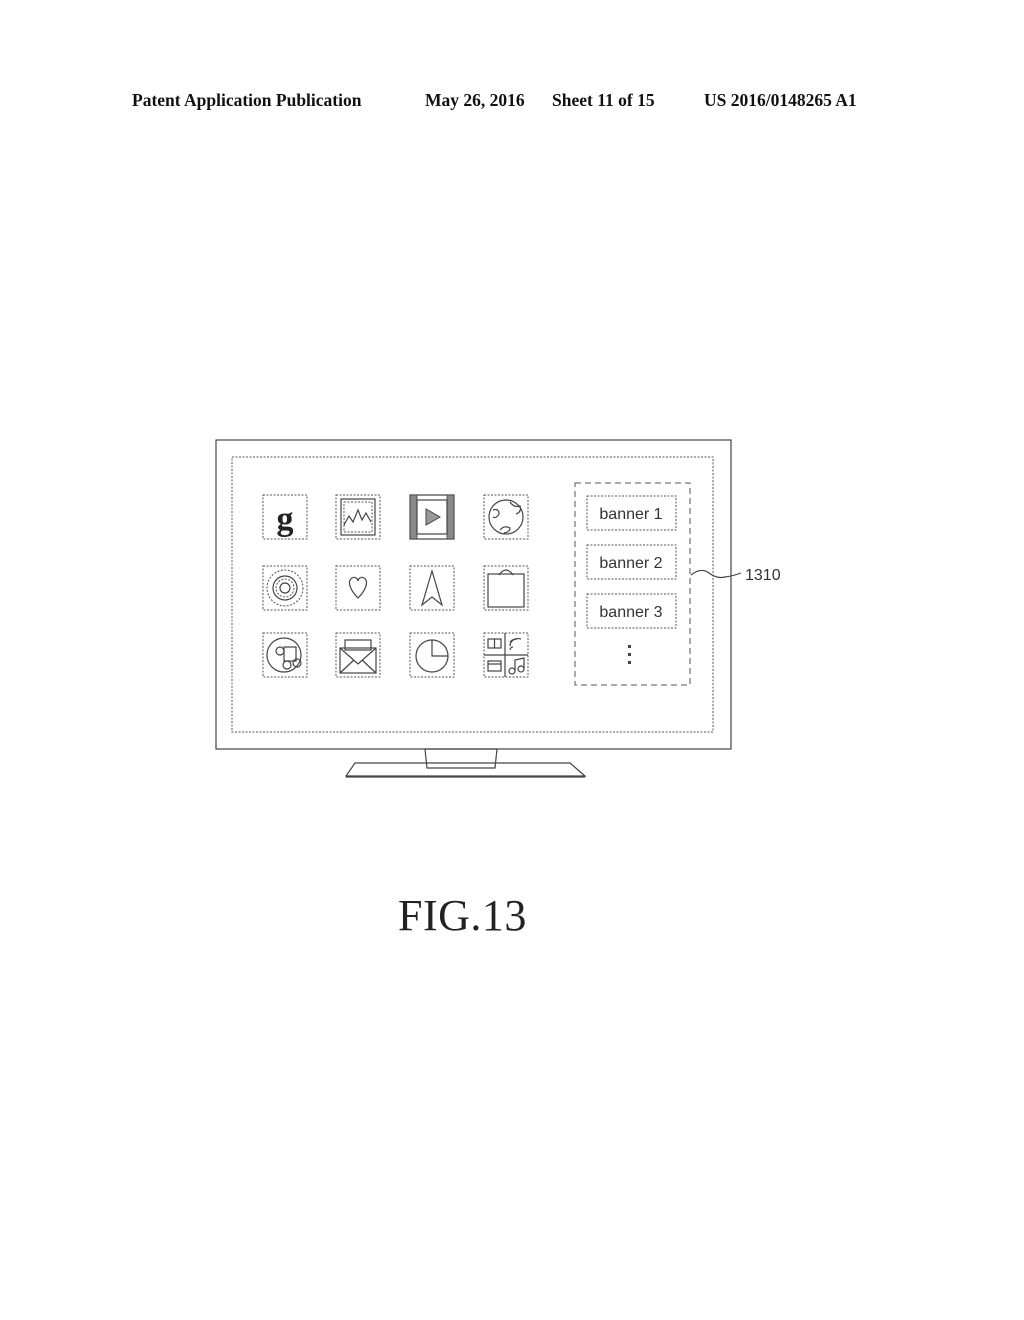 This screenshot has width=1024, height=1320. Describe the element at coordinates (506, 517) in the screenshot. I see `app-icon-globe` at that location.